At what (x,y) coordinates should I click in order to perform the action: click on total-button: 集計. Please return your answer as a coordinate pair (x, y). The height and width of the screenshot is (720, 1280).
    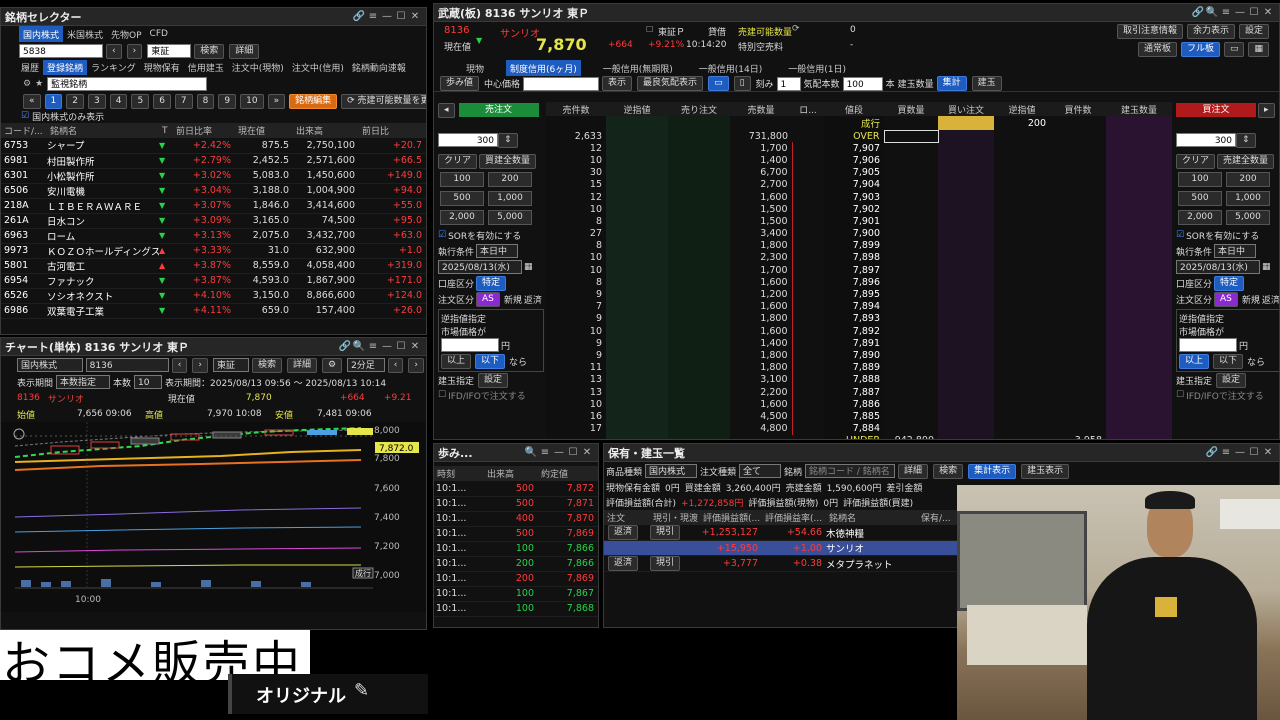
    Looking at the image, I should click on (951, 83).